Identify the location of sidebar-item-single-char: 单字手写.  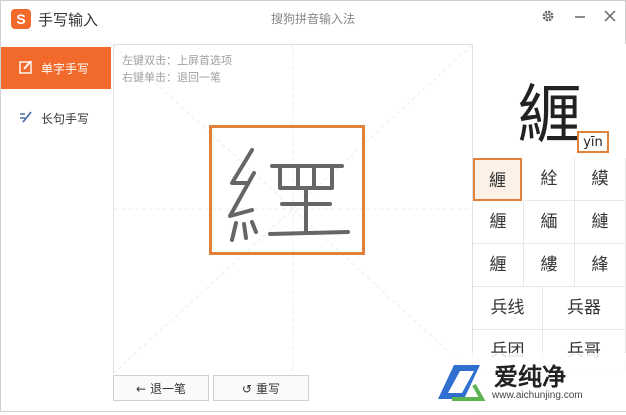
(56, 68).